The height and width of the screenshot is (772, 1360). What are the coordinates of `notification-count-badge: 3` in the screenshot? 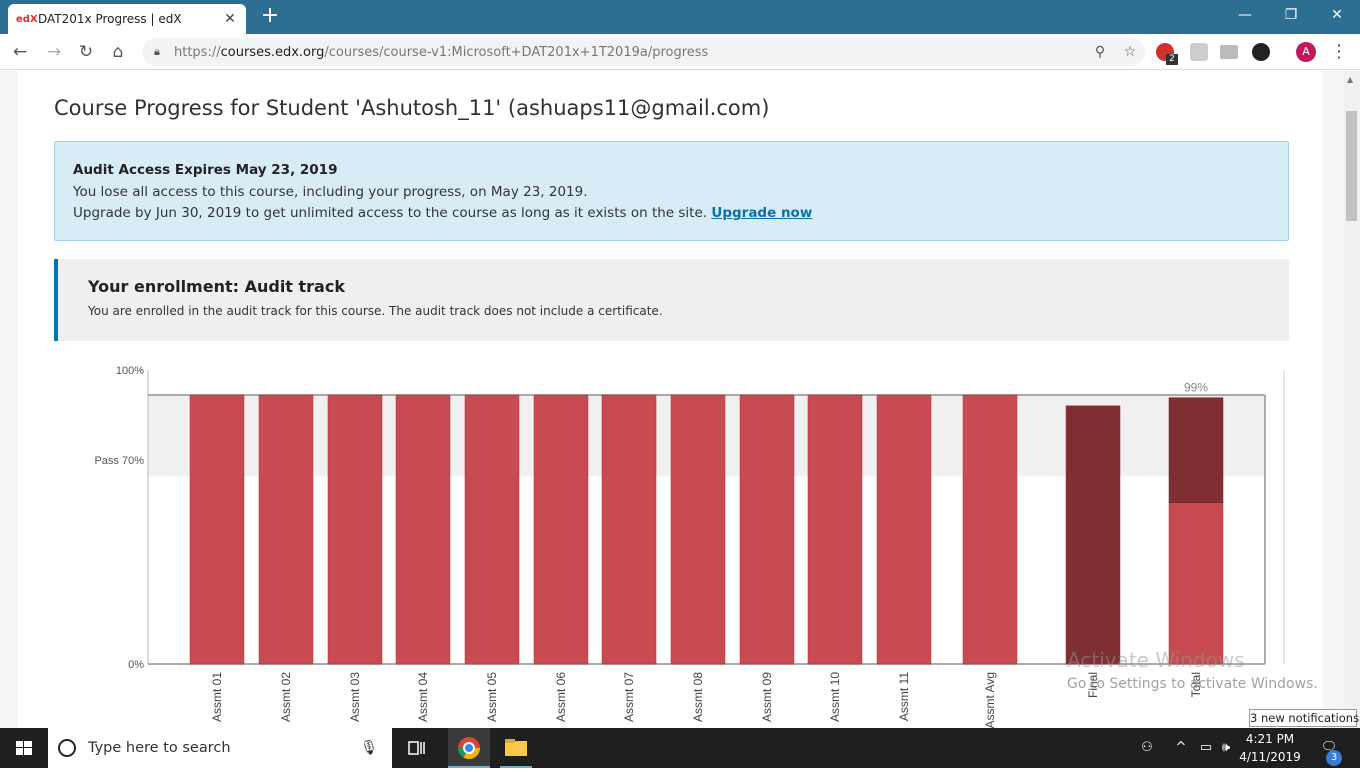 It's located at (1334, 758).